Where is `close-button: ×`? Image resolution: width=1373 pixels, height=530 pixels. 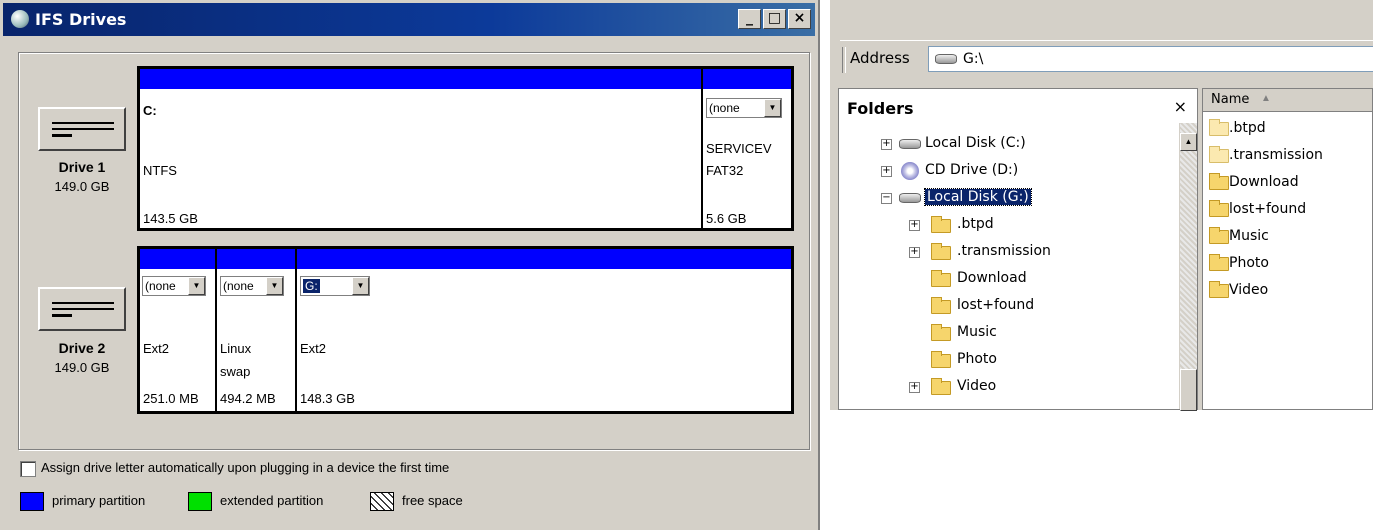
close-button: × is located at coordinates (799, 19).